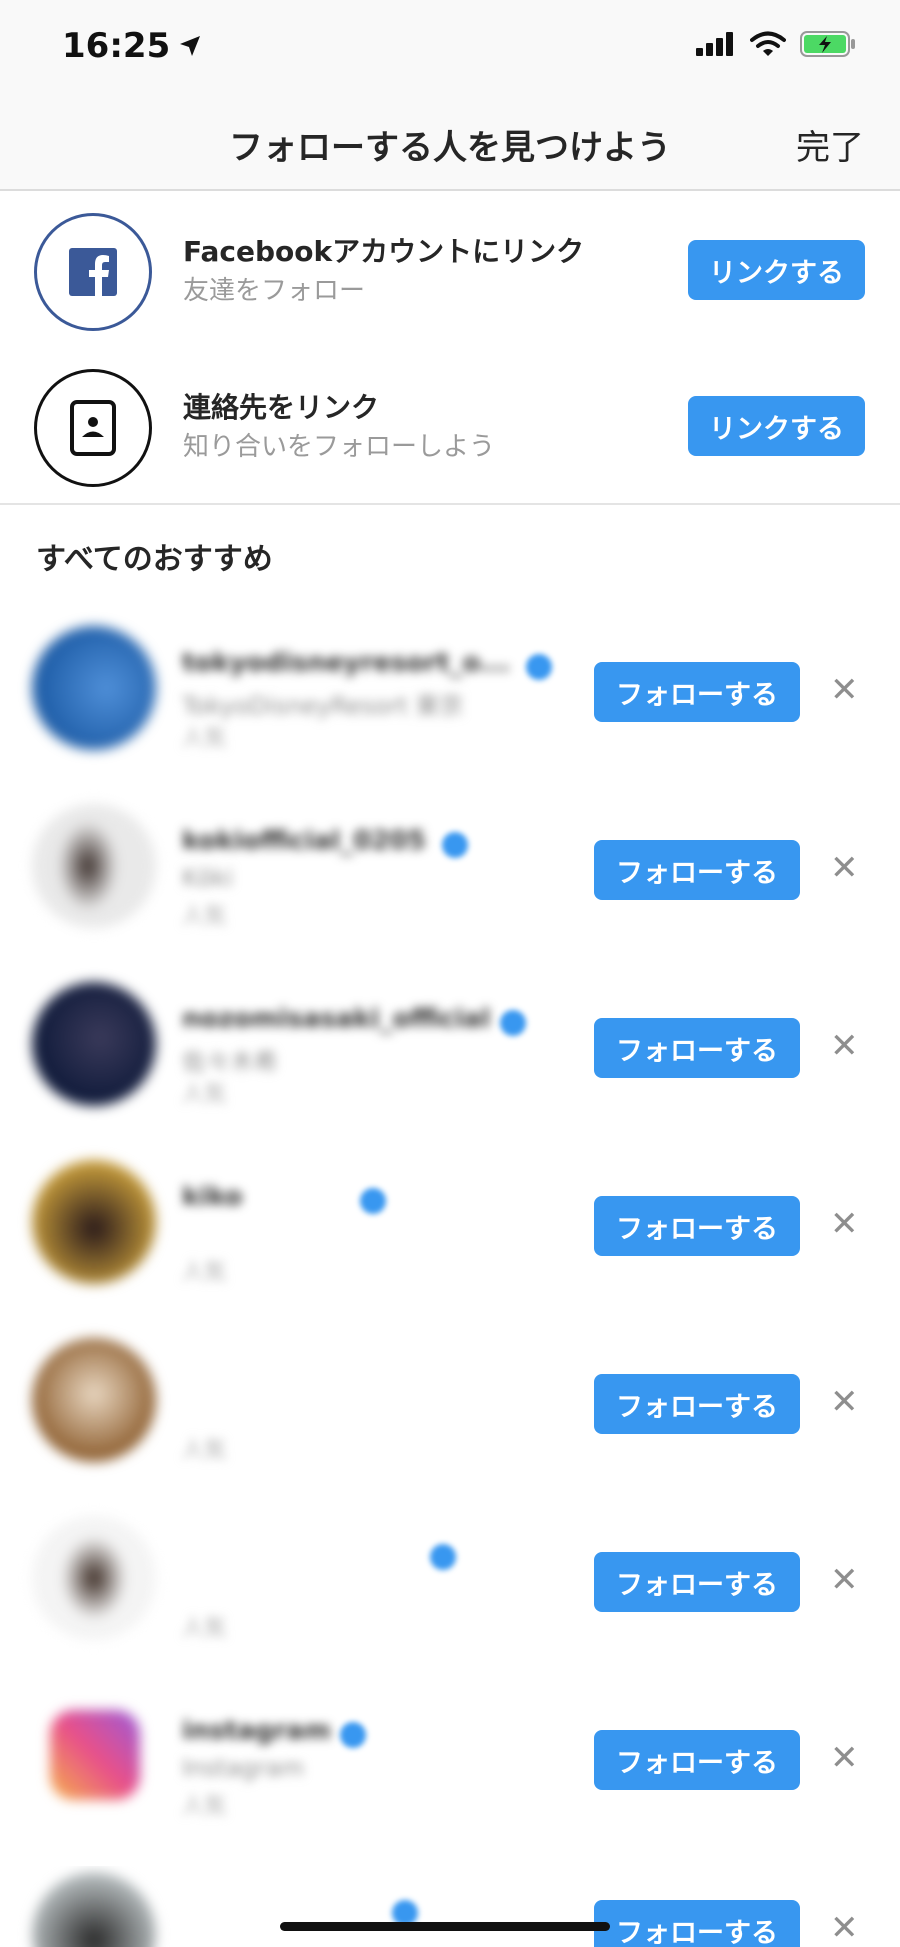 The height and width of the screenshot is (1947, 900). Describe the element at coordinates (336, 1019) in the screenshot. I see `suggestion-username: nozomisasaki_official` at that location.